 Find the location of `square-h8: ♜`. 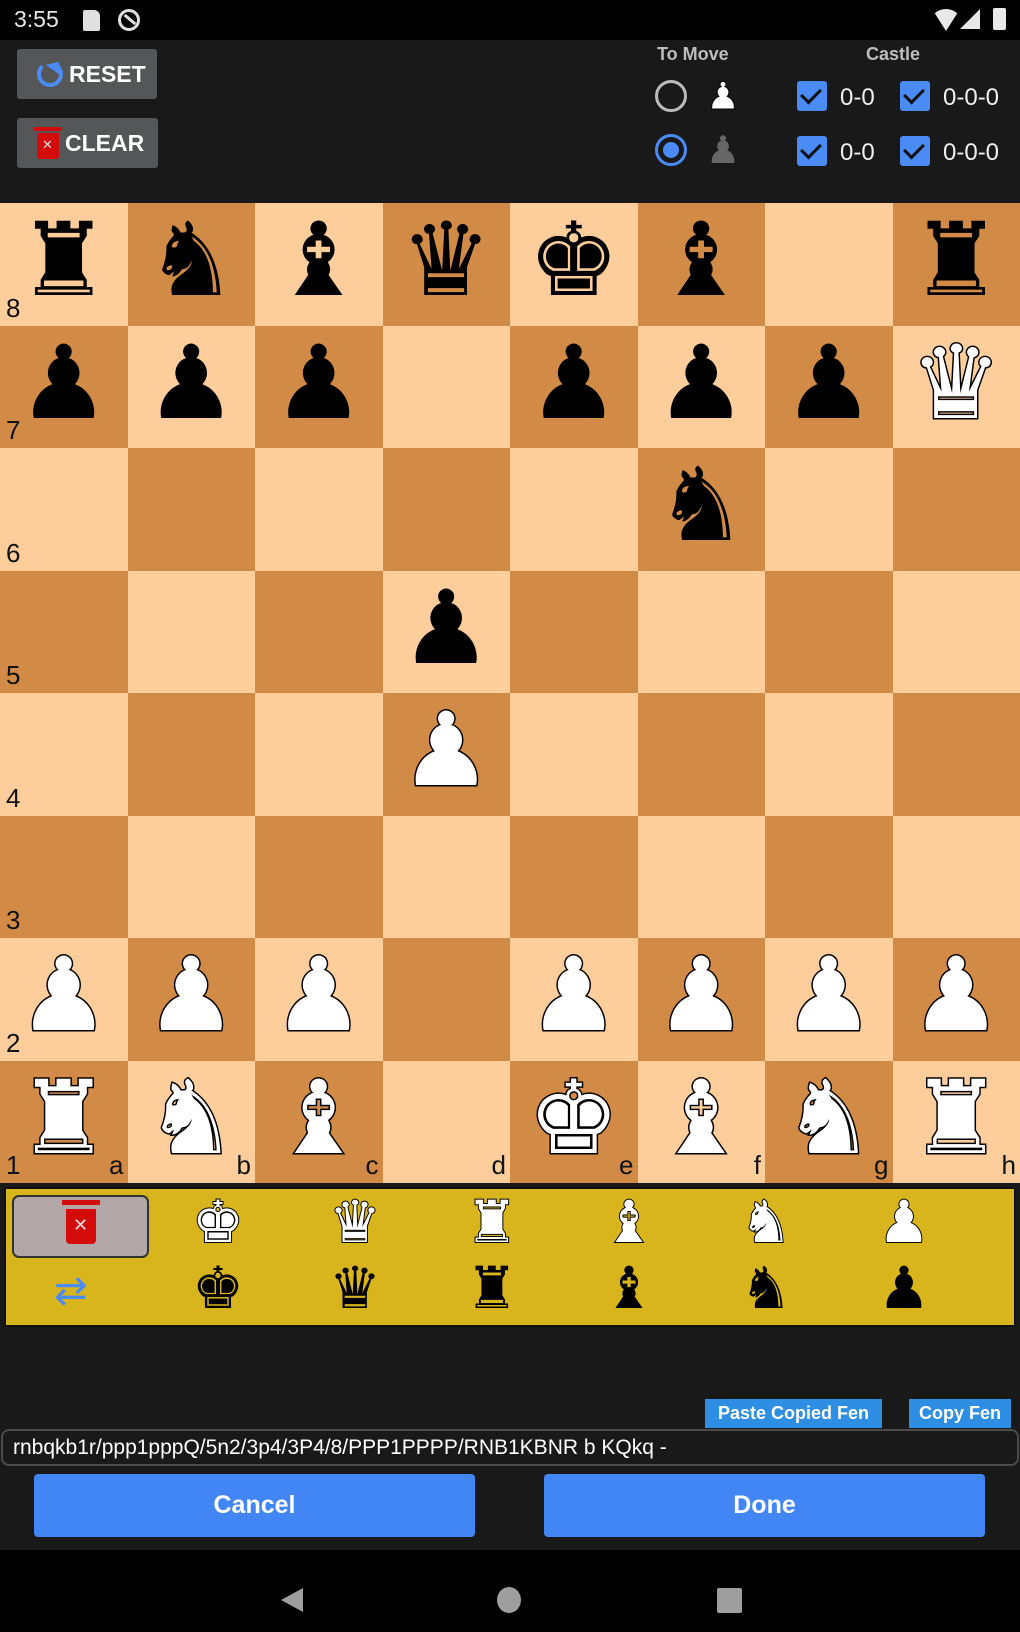

square-h8: ♜ is located at coordinates (956, 264).